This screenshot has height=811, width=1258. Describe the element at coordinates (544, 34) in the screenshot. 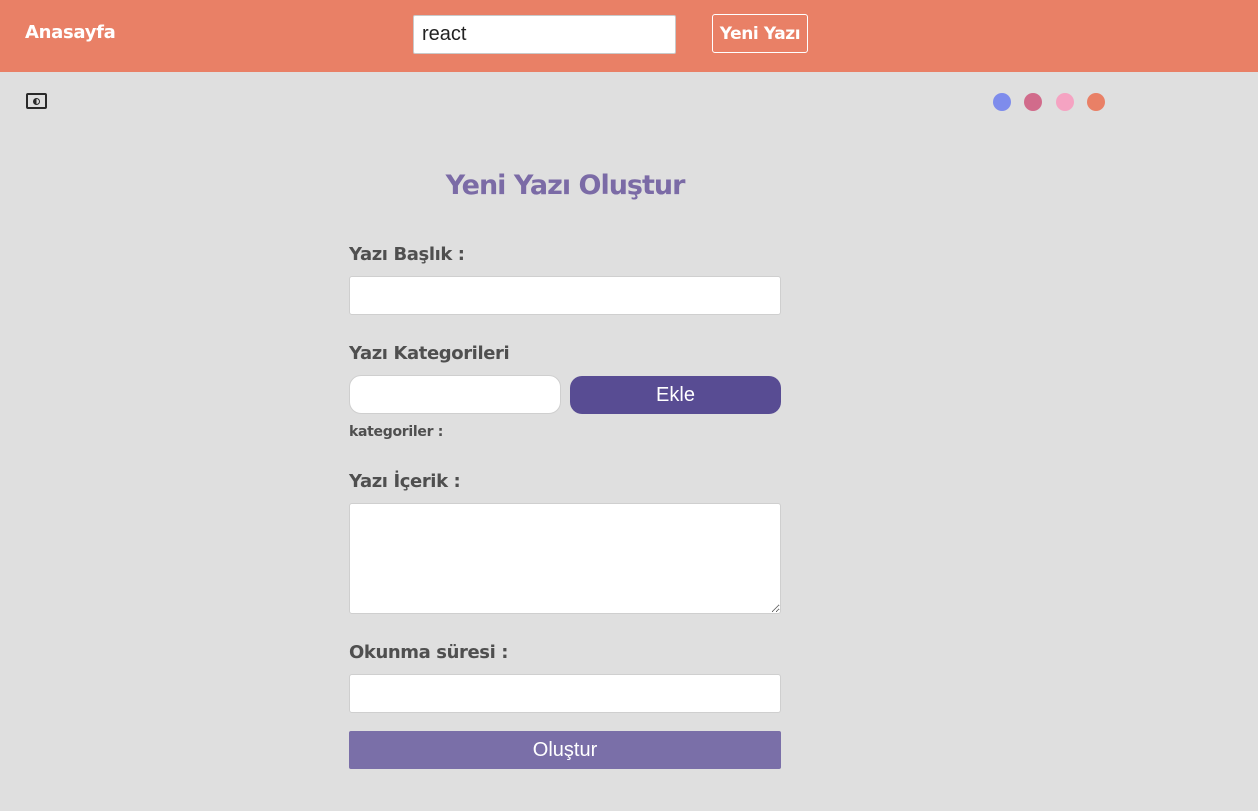

I see `search-input` at that location.